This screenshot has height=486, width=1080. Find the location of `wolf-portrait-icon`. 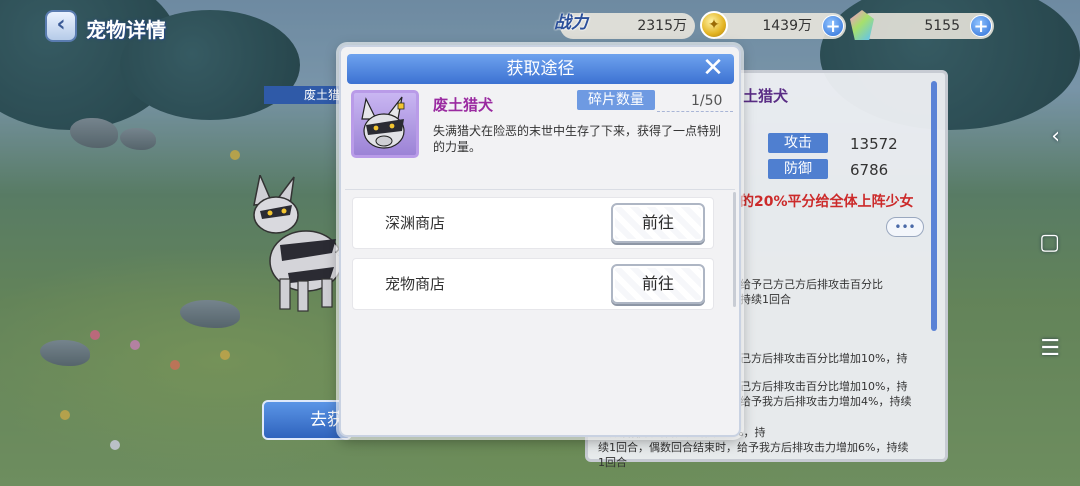

wolf-portrait-icon is located at coordinates (383, 122).